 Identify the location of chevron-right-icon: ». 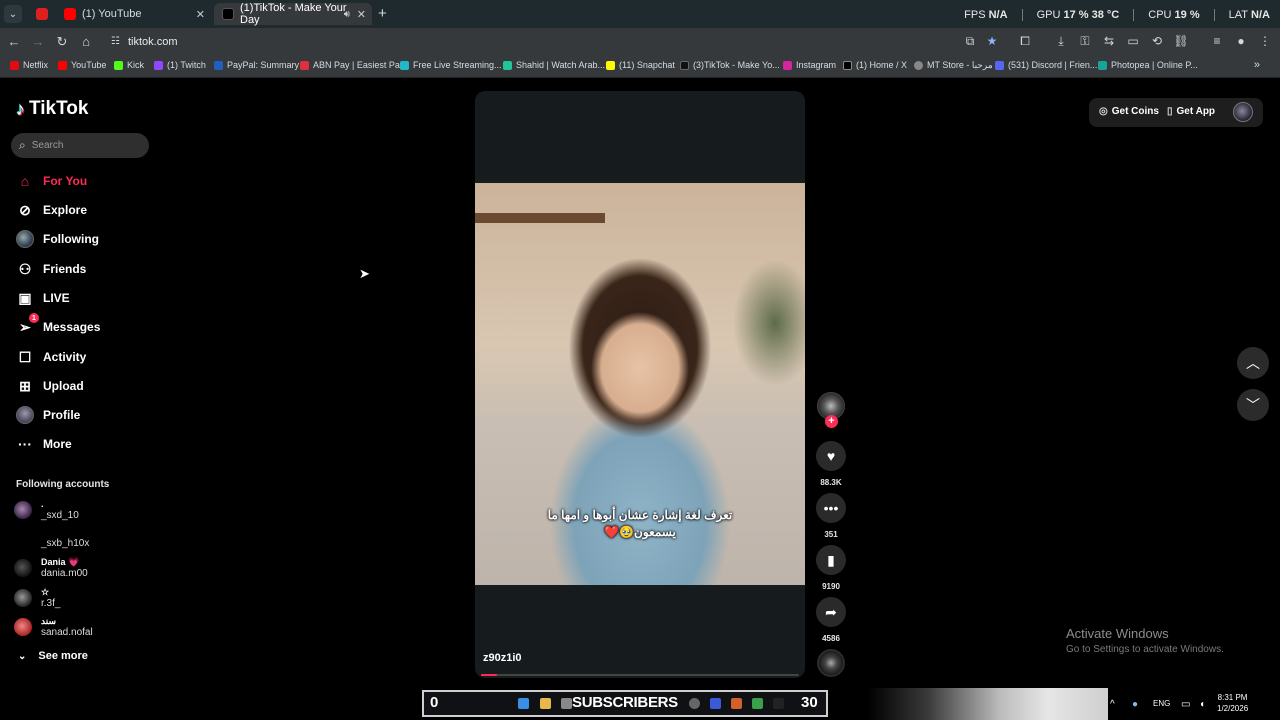
(1257, 65).